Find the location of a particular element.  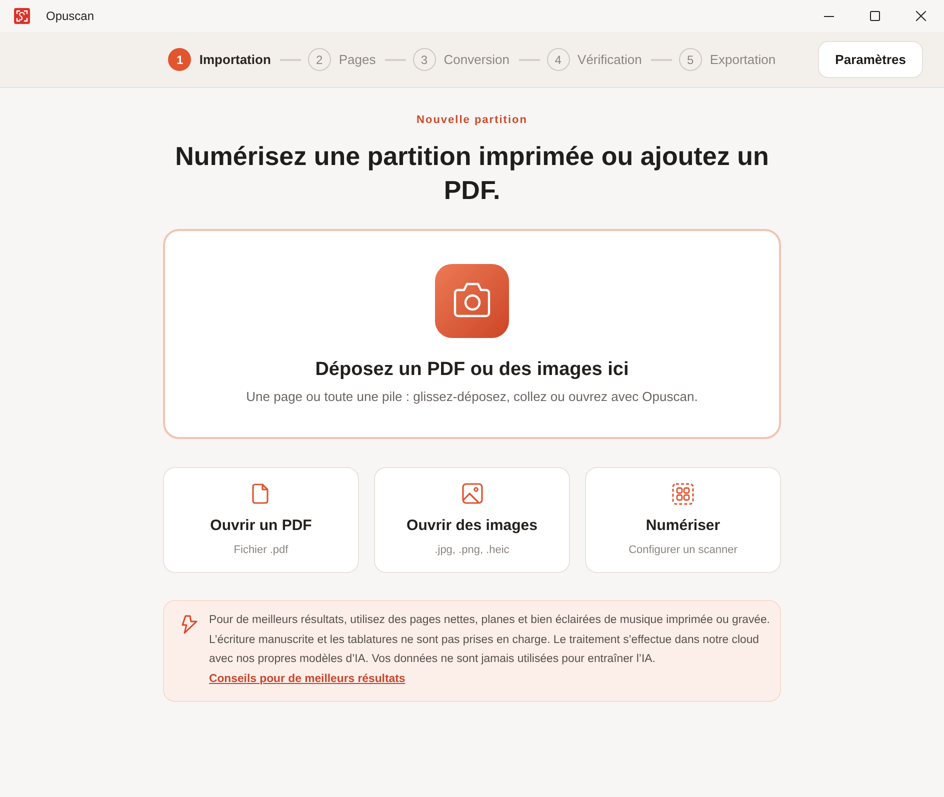

step-label: Pages is located at coordinates (357, 59).